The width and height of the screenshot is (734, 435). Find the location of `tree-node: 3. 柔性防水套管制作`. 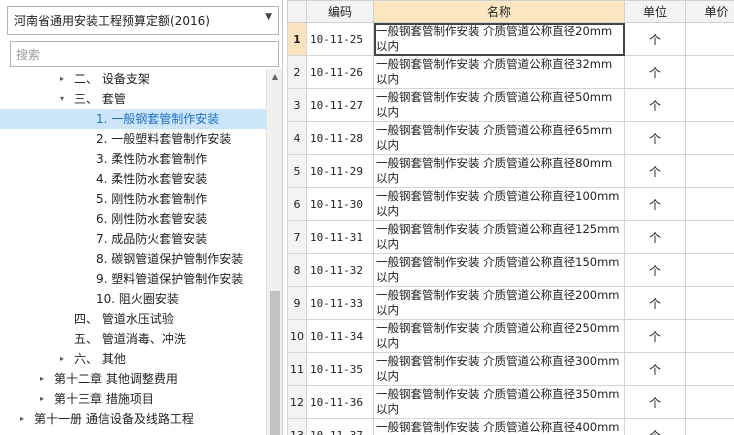

tree-node: 3. 柔性防水套管制作 is located at coordinates (133, 159).